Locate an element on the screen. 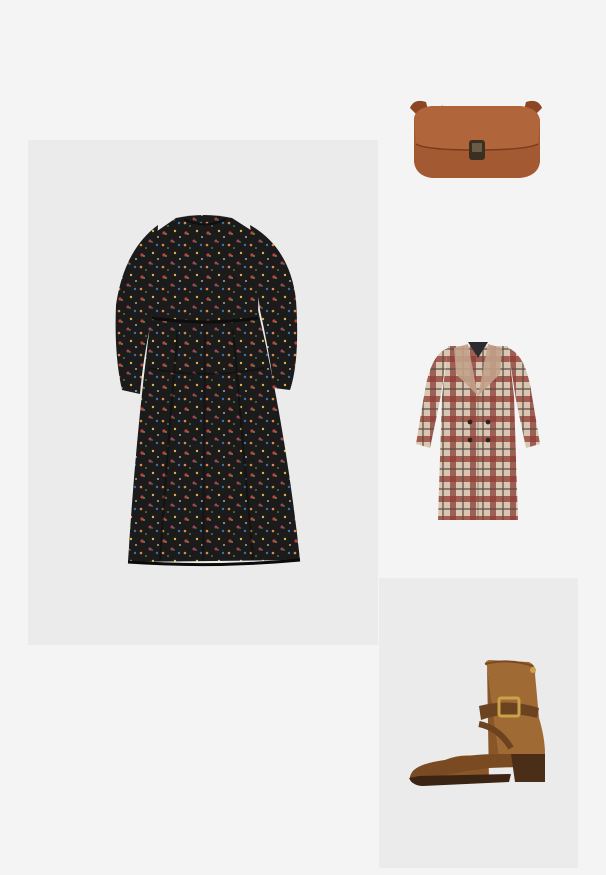 This screenshot has height=875, width=606. product-tile-coat is located at coordinates (478, 433).